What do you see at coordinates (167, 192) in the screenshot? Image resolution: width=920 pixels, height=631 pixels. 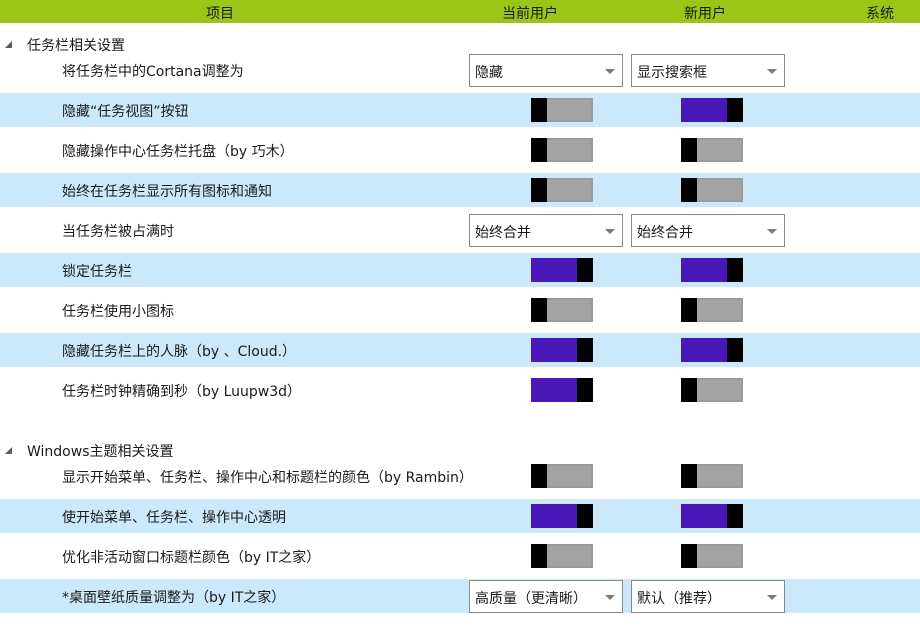 I see `setting-label: 始终在任务栏显示所有图标和通知` at bounding box center [167, 192].